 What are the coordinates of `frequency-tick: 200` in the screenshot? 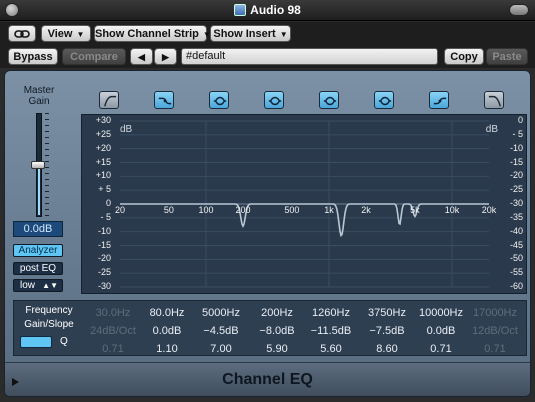 It's located at (243, 210).